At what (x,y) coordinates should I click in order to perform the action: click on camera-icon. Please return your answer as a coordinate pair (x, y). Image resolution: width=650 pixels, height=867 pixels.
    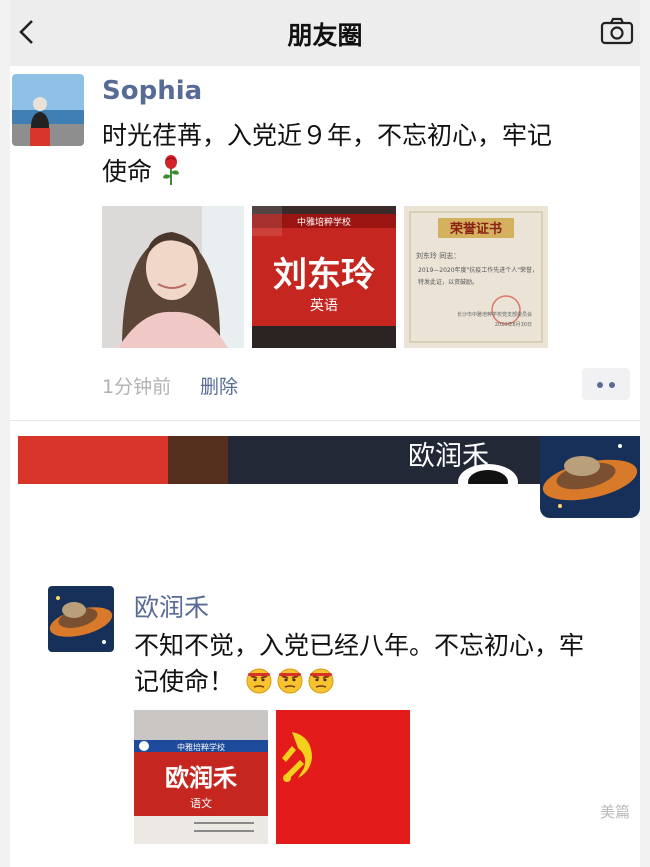
    Looking at the image, I should click on (617, 31).